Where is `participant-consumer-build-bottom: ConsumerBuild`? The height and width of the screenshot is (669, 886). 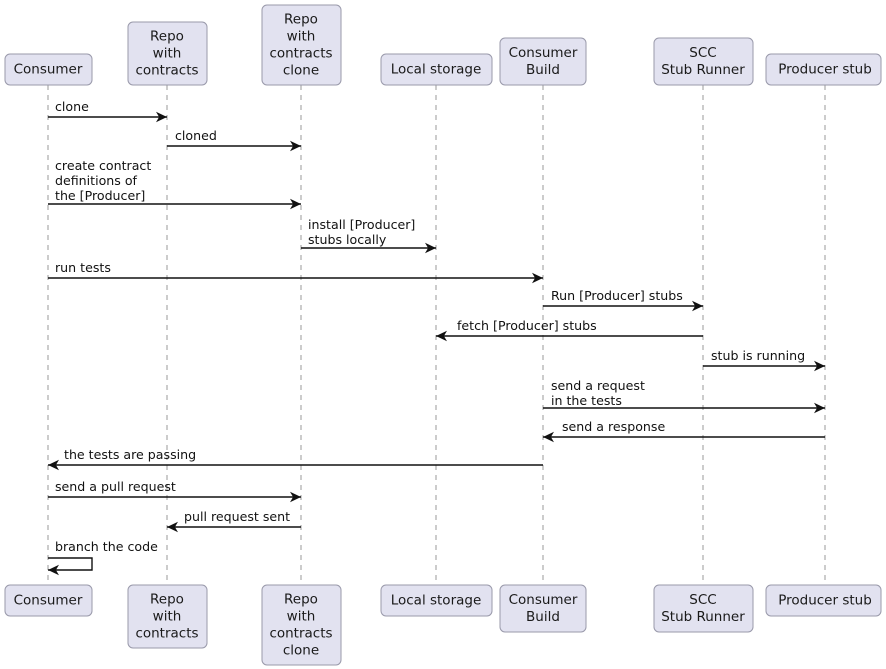
participant-consumer-build-bottom: ConsumerBuild is located at coordinates (543, 608).